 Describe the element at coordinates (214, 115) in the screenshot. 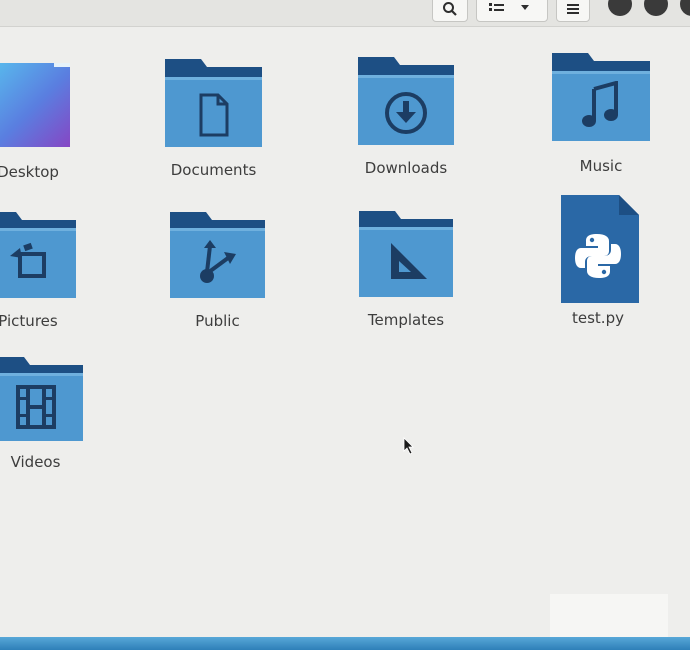

I see `document-icon` at that location.